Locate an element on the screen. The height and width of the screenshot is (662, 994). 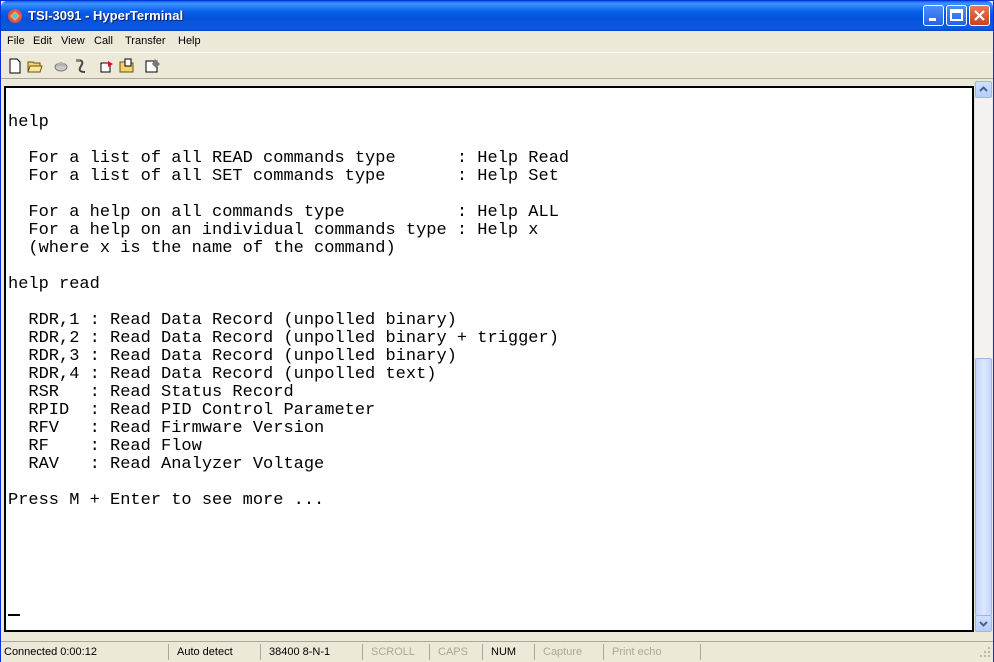
vertical-scrollbar is located at coordinates (983, 356).